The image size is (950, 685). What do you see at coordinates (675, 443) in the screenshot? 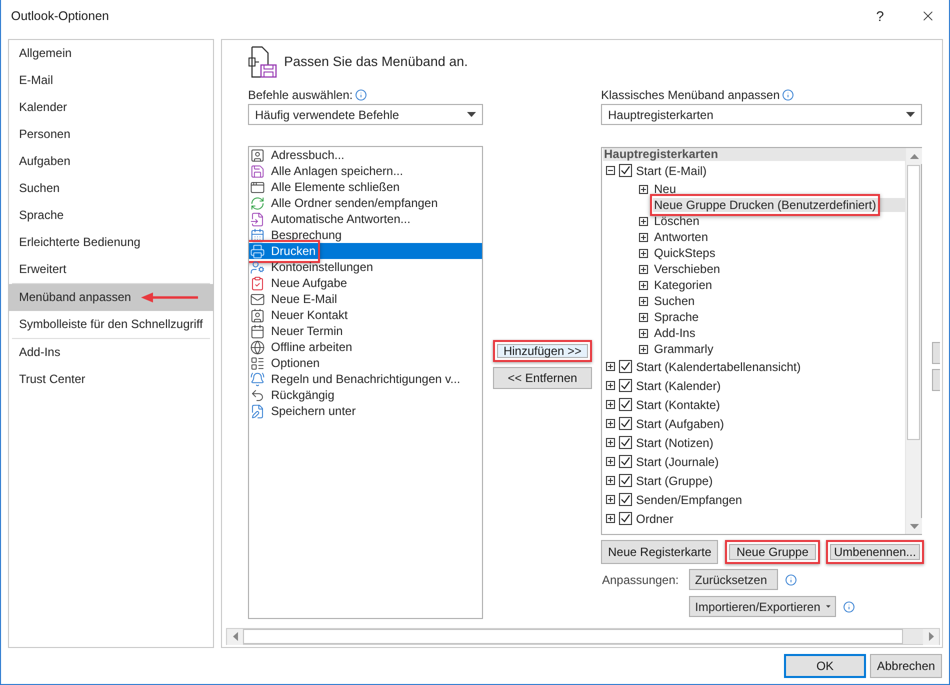
I see `tree-item: Start (Notizen)` at bounding box center [675, 443].